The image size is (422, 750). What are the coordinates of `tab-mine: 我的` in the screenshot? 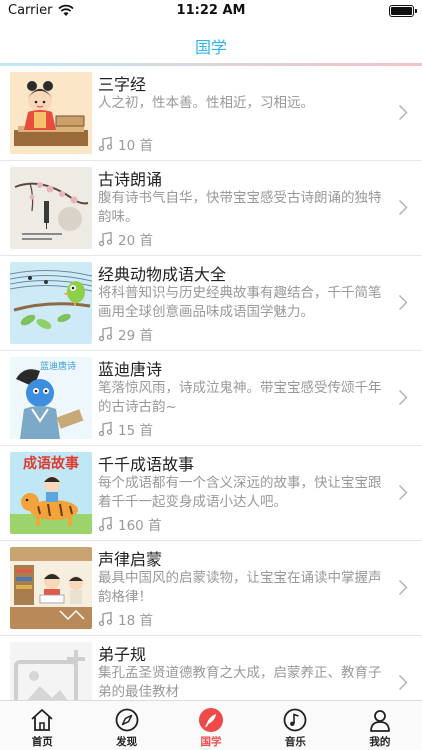 It's located at (380, 725).